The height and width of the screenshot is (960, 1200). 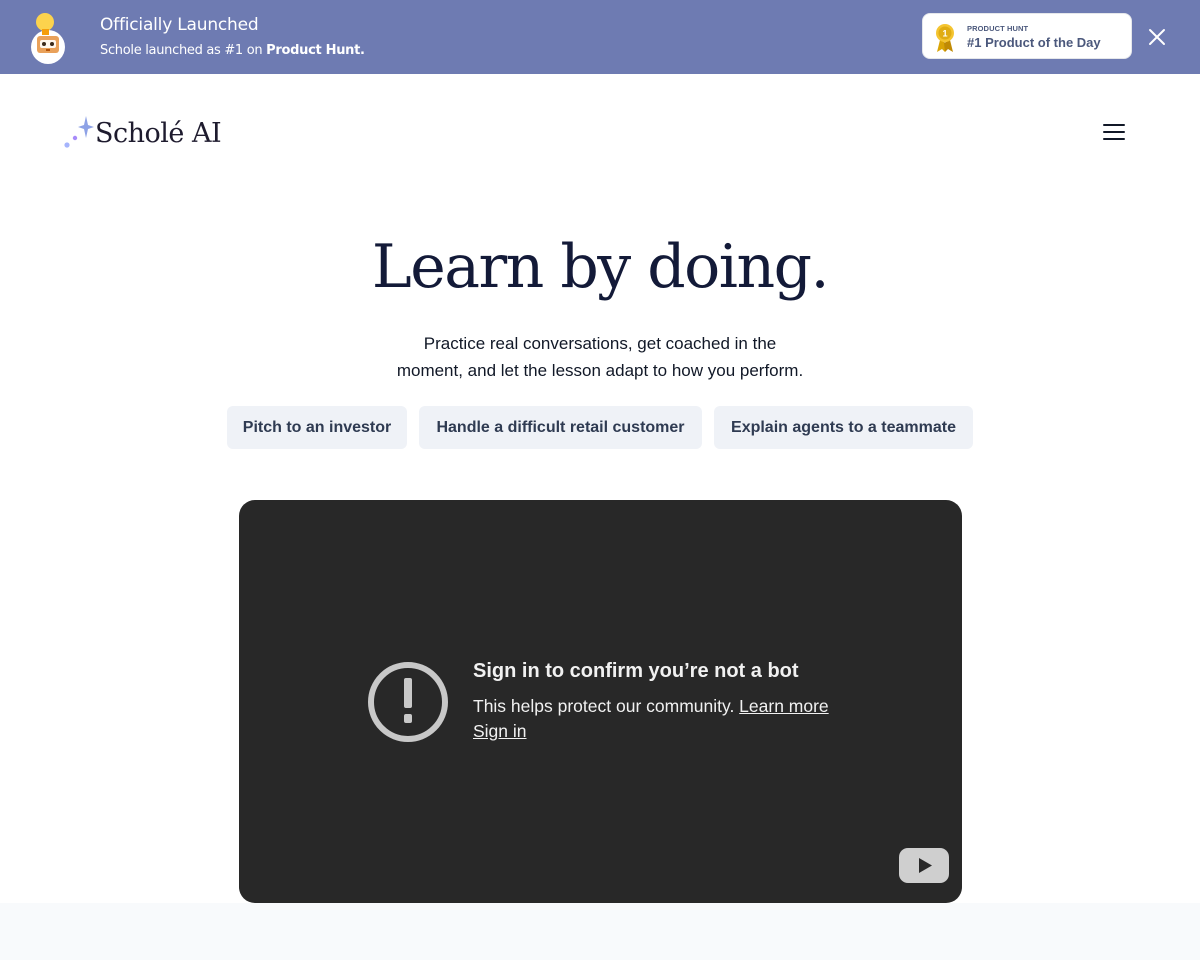 I want to click on learn-more-link: Learn more, so click(x=784, y=706).